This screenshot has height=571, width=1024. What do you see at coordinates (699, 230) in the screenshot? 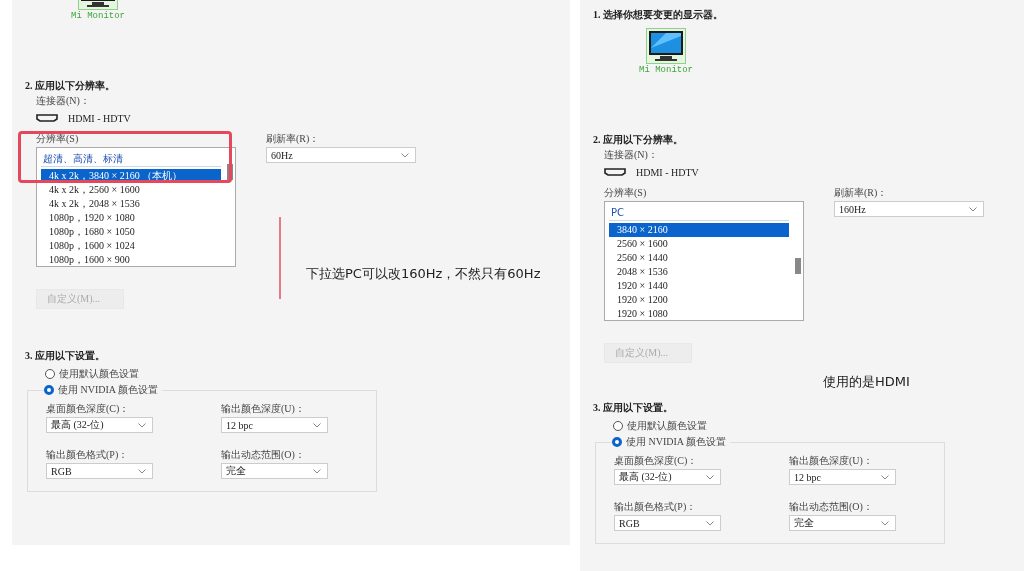
I see `resolution-option: 3840 × 2160` at bounding box center [699, 230].